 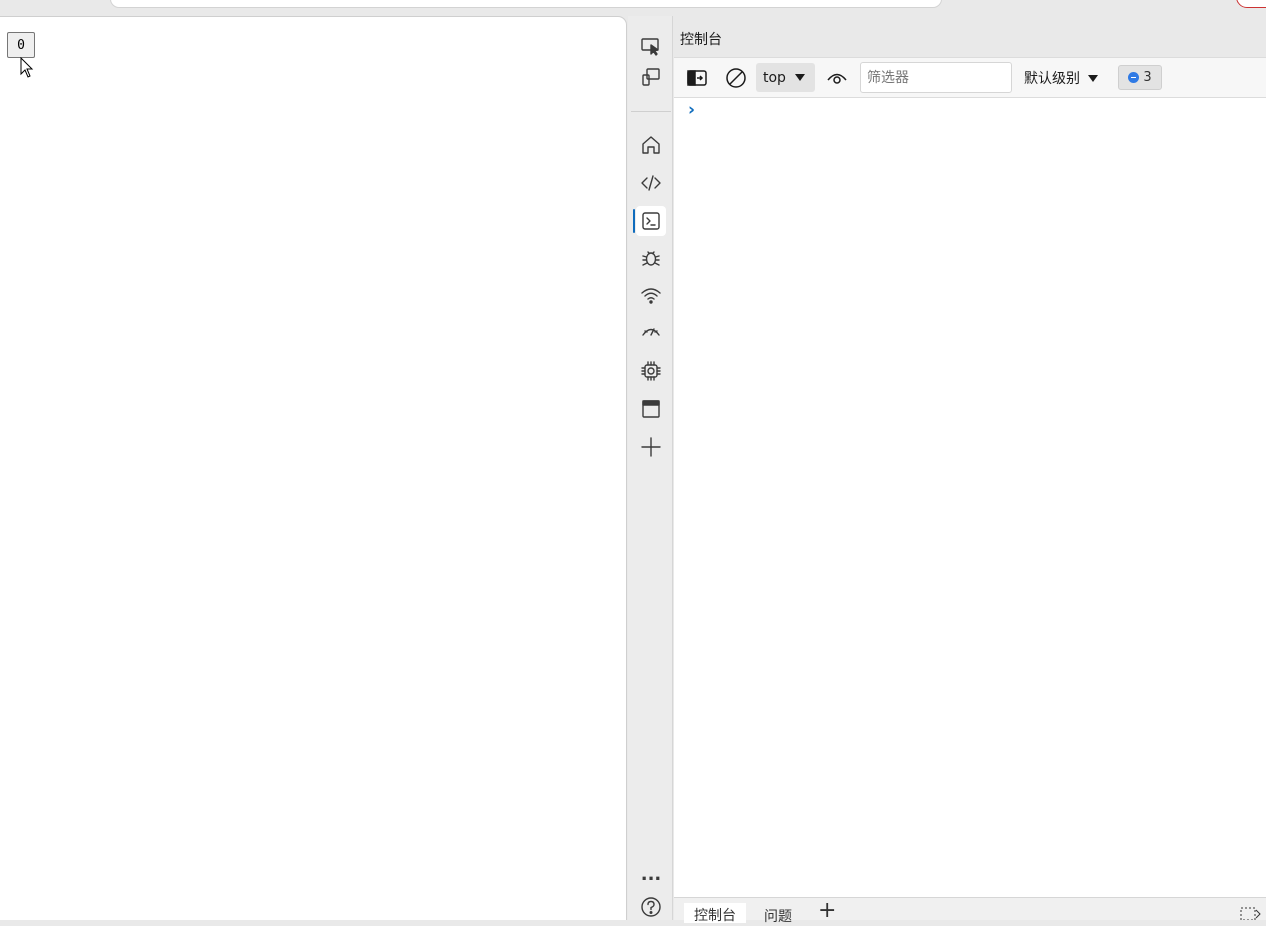 I want to click on show-sidebar-button, so click(x=697, y=78).